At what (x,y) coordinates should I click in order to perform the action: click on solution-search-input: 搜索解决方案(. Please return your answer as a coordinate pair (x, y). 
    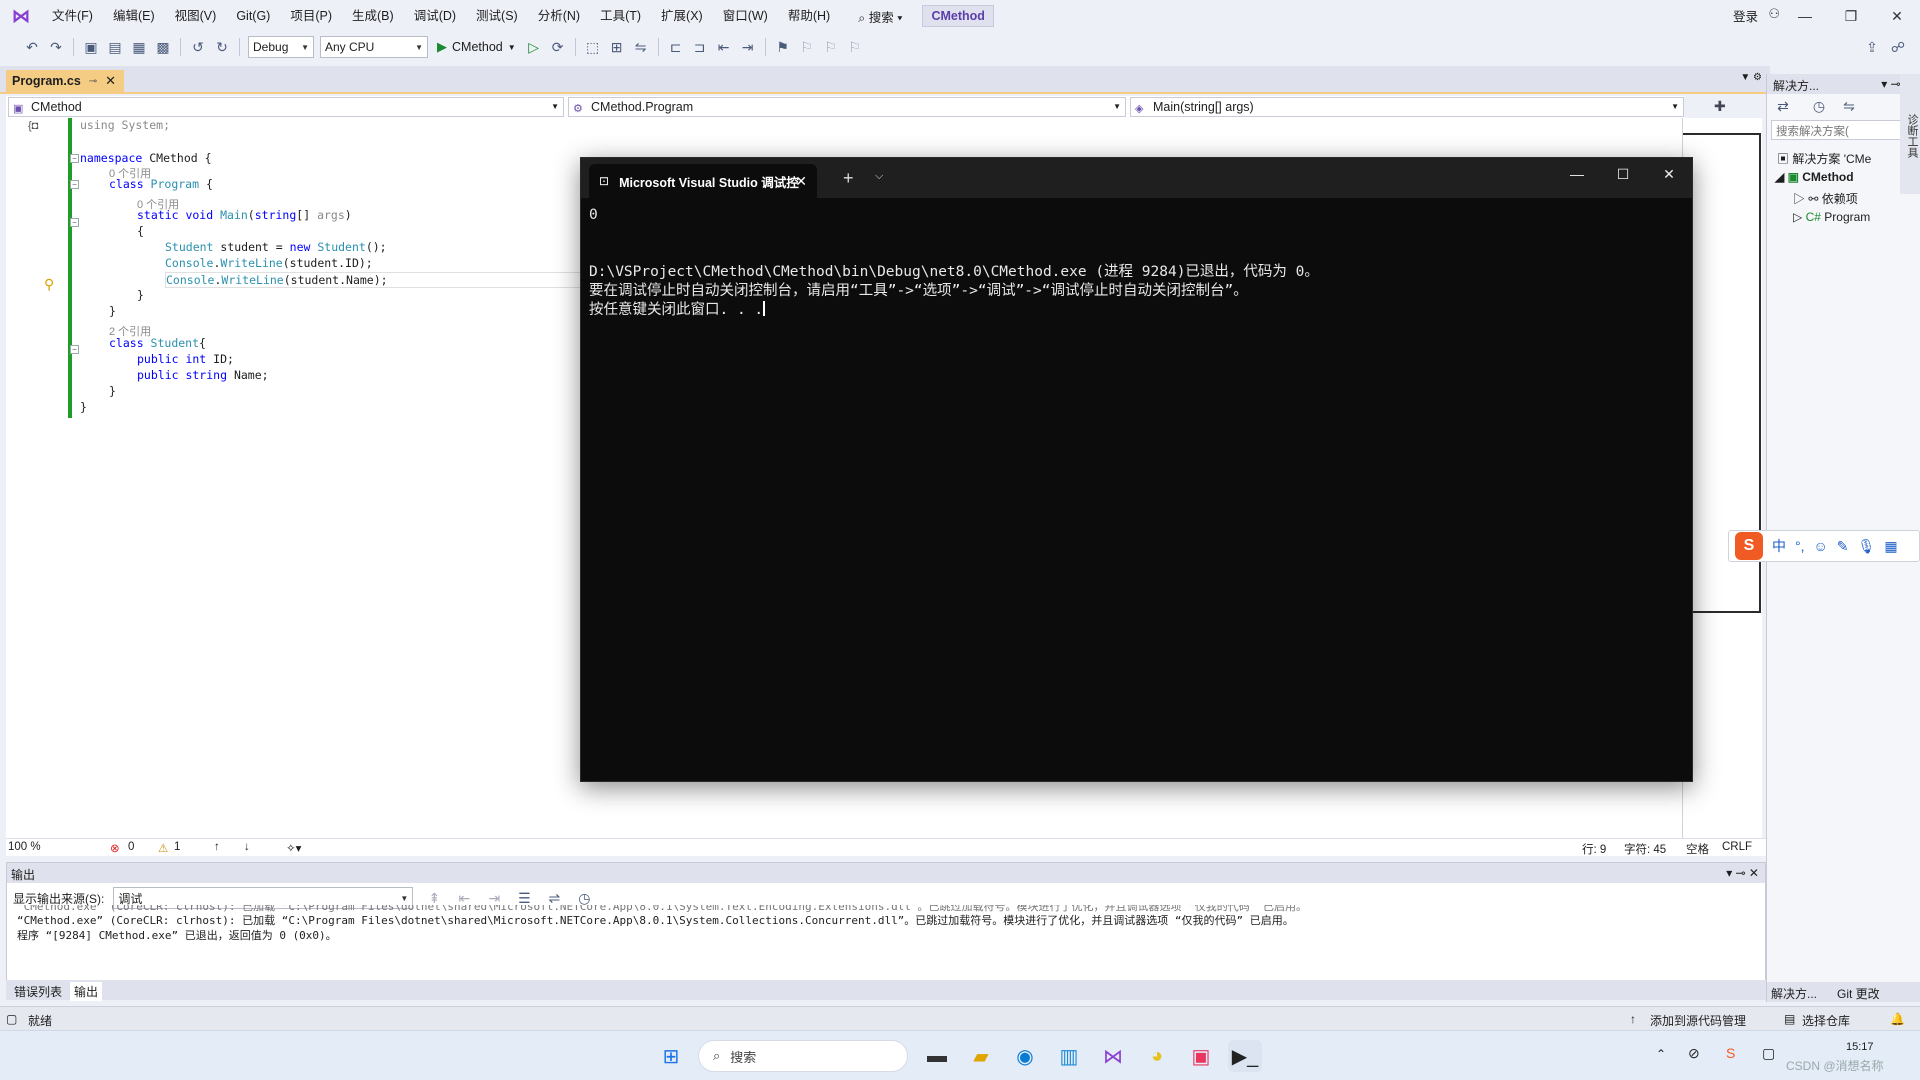
    Looking at the image, I should click on (1843, 130).